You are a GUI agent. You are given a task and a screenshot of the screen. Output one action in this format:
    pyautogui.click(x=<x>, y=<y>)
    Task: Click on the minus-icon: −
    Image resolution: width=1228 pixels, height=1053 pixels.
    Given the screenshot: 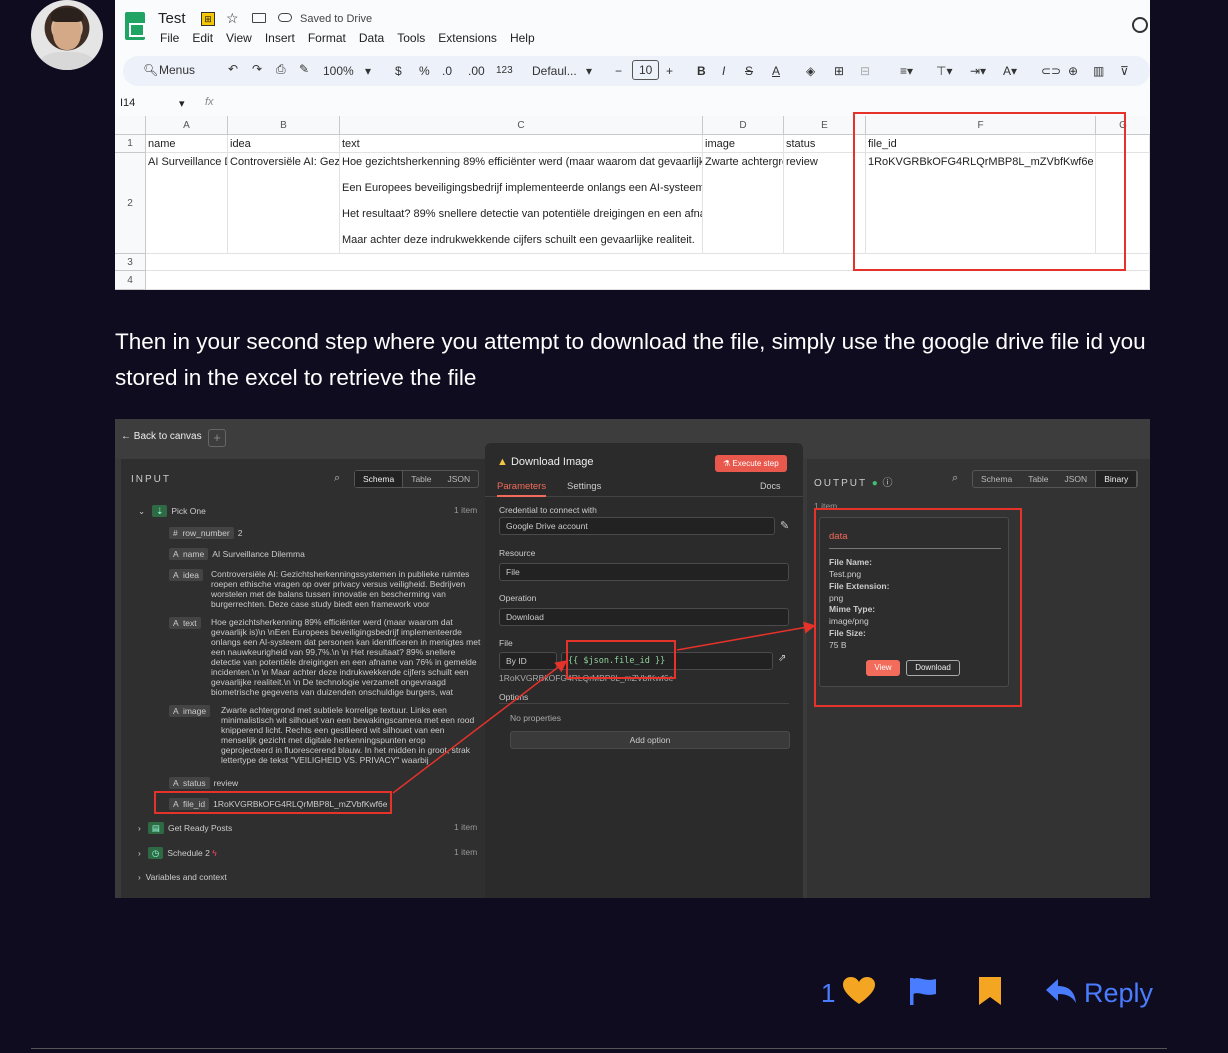 What is the action you would take?
    pyautogui.click(x=619, y=71)
    